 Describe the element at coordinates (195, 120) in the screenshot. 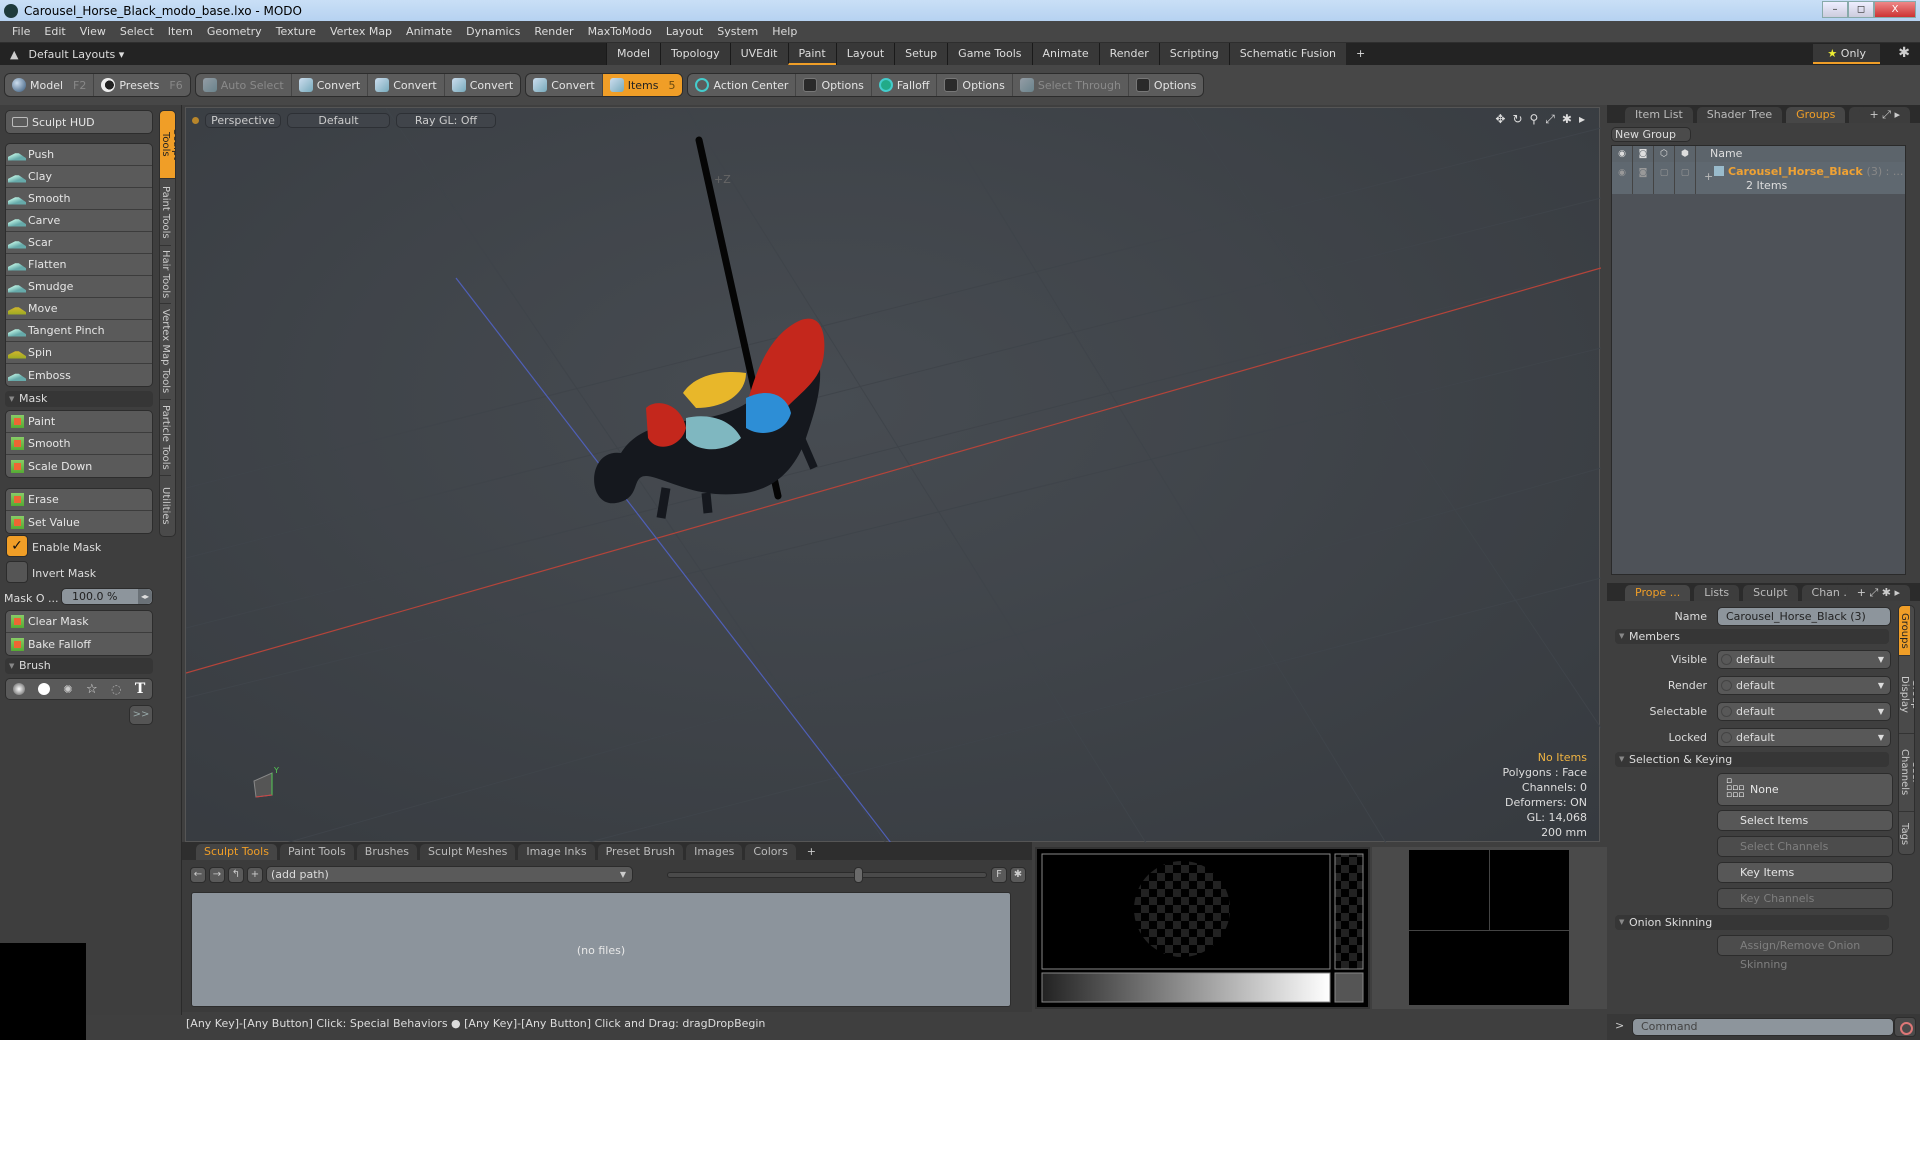

I see `viewport-menu-dot` at that location.